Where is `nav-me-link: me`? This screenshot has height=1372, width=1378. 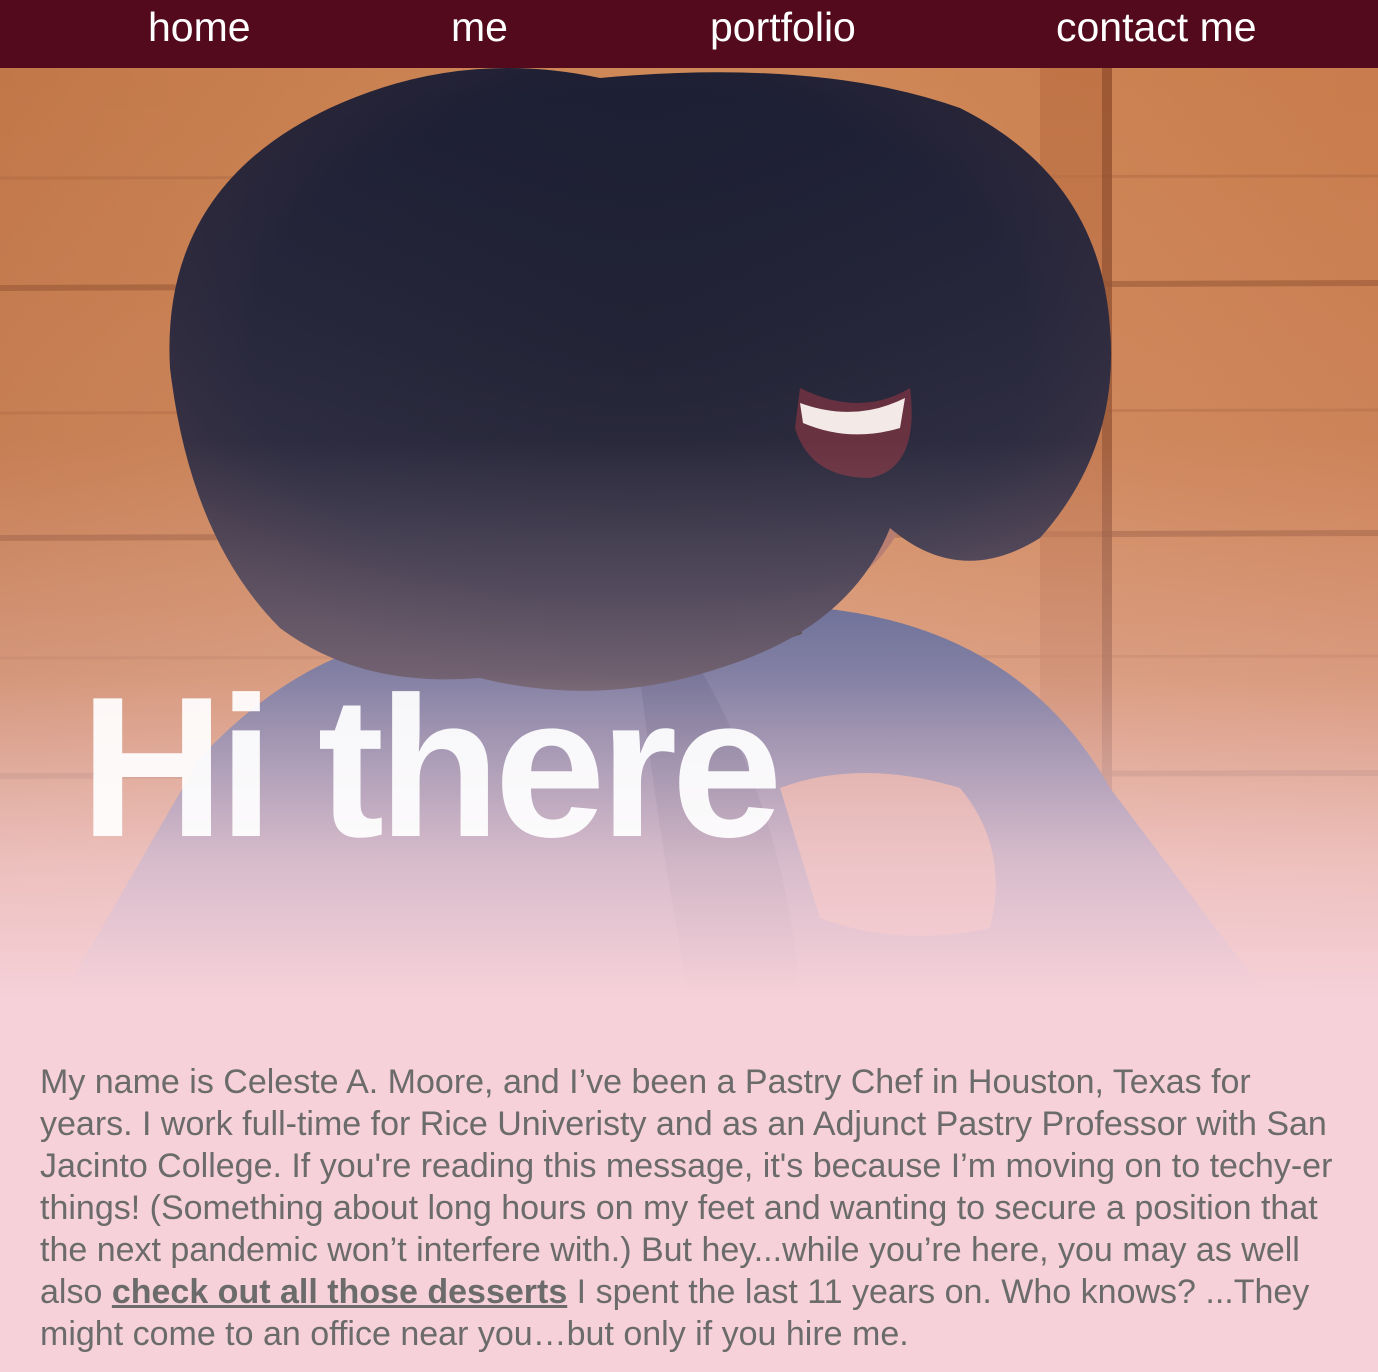
nav-me-link: me is located at coordinates (479, 27).